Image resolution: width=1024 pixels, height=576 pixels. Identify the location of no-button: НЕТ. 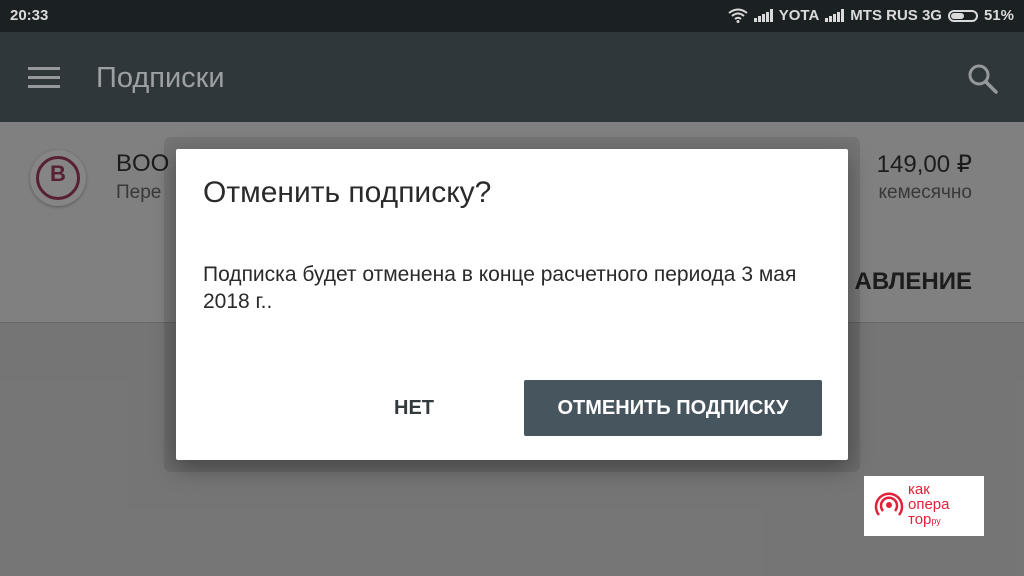
(414, 408).